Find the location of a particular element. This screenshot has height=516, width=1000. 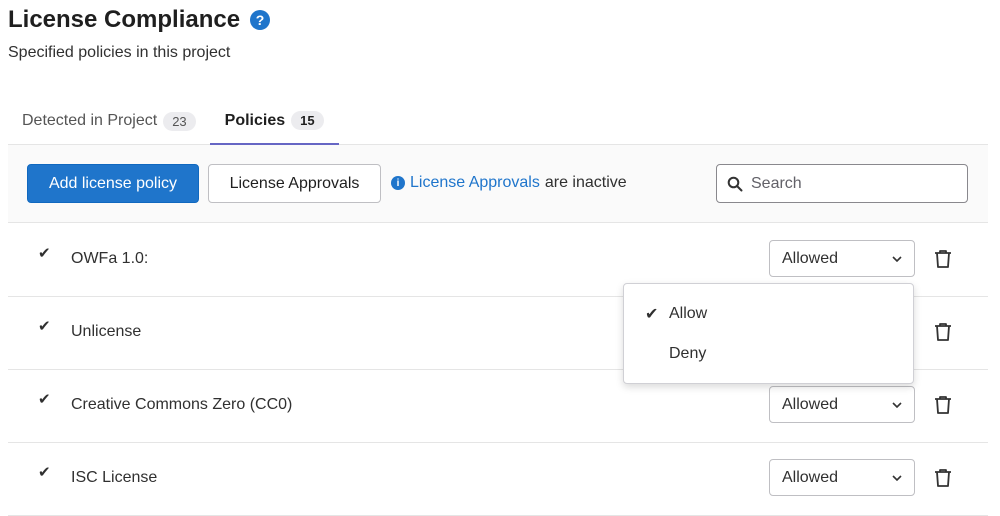

count-badge: 15 is located at coordinates (307, 120).